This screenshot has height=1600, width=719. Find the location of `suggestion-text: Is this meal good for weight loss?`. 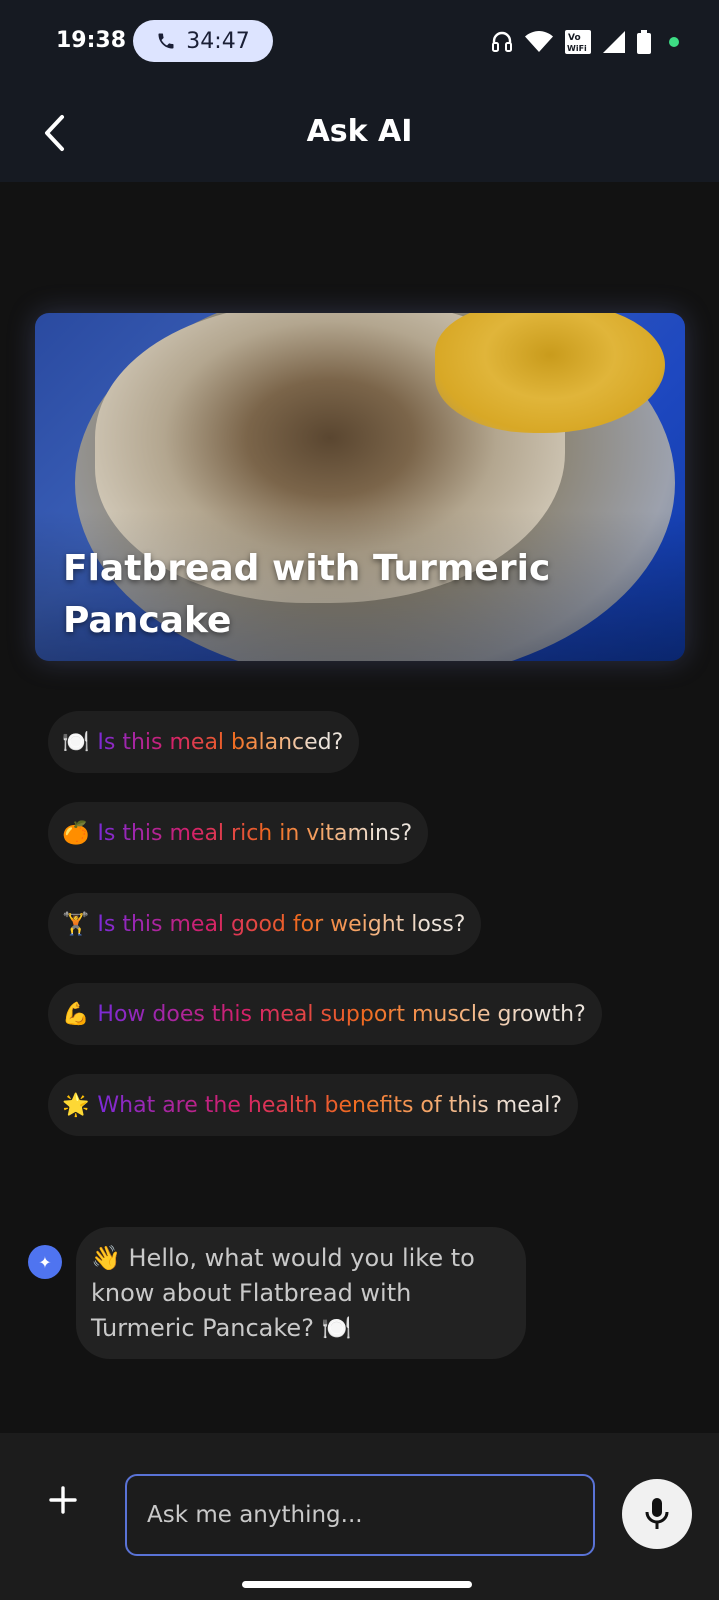

suggestion-text: Is this meal good for weight loss? is located at coordinates (281, 924).